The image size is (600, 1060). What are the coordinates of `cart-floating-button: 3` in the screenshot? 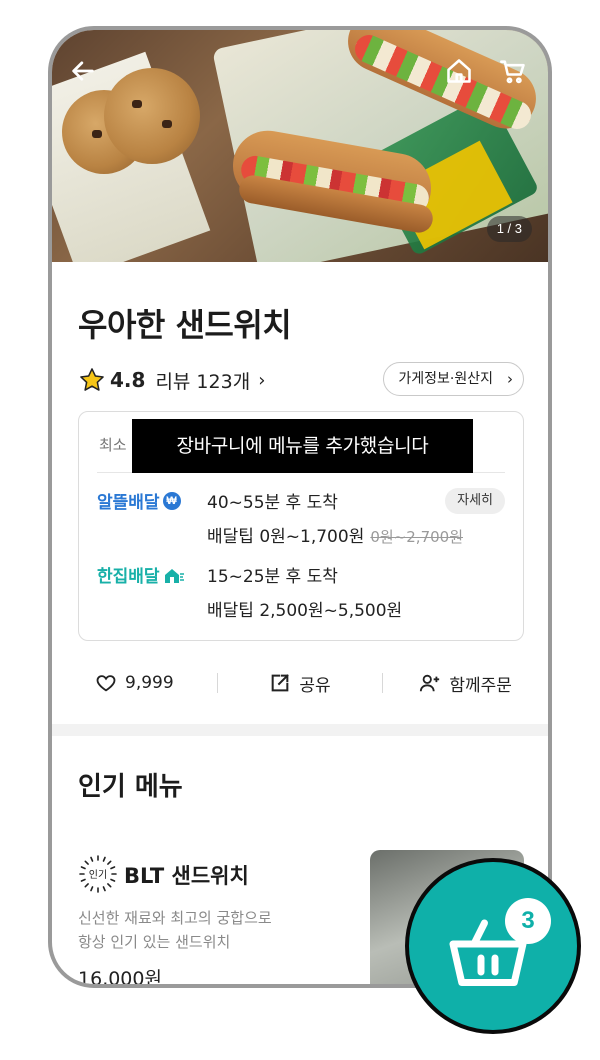 It's located at (493, 946).